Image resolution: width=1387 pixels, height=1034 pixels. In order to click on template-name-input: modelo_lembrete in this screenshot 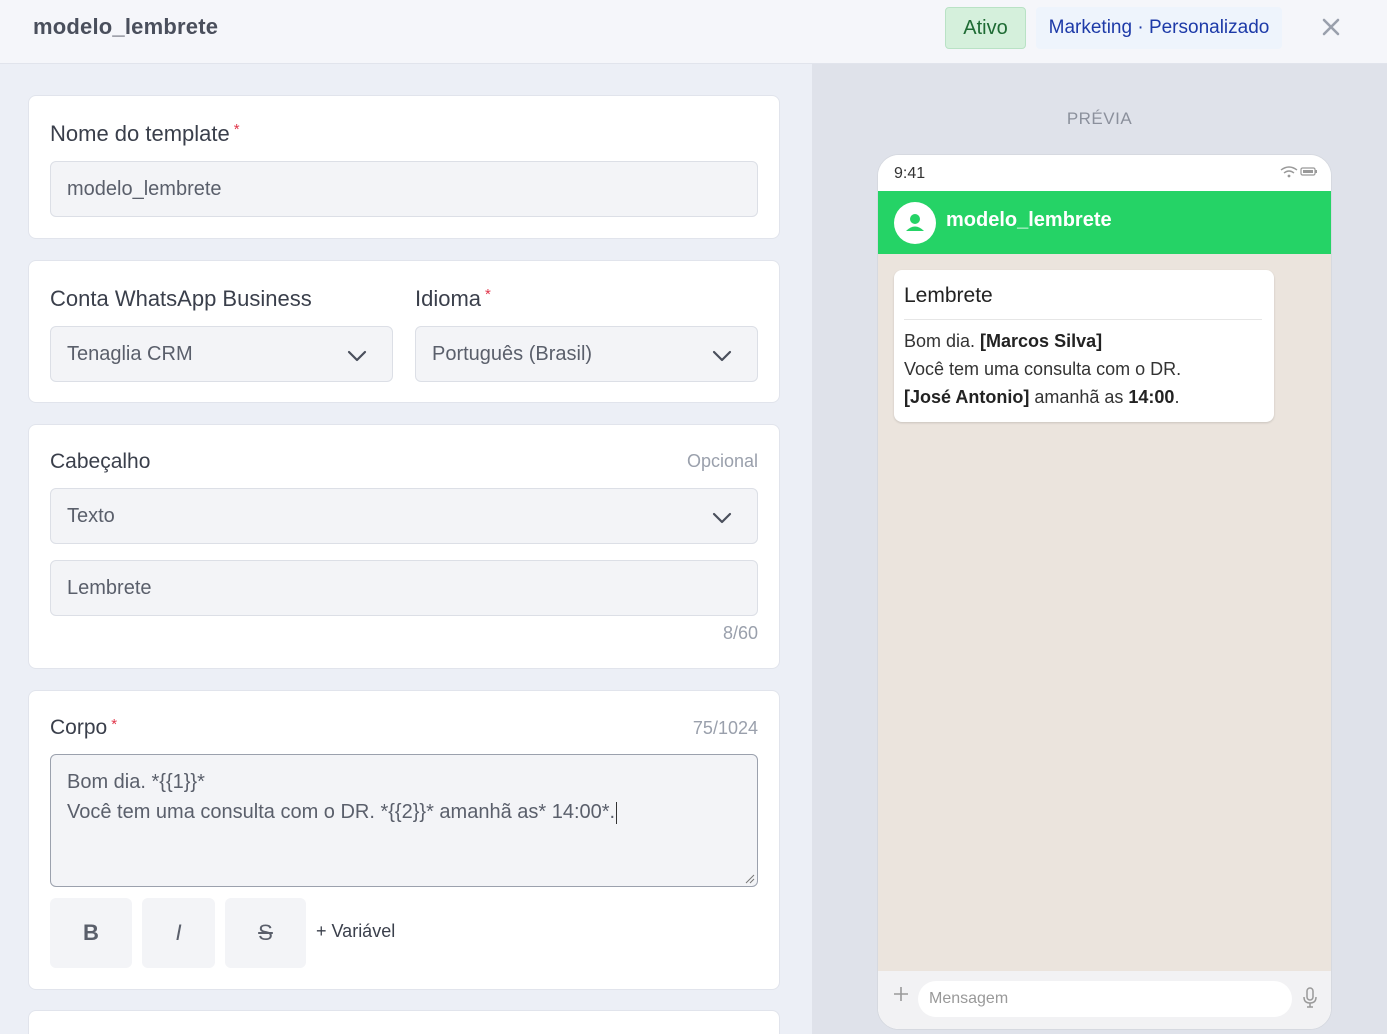, I will do `click(404, 189)`.